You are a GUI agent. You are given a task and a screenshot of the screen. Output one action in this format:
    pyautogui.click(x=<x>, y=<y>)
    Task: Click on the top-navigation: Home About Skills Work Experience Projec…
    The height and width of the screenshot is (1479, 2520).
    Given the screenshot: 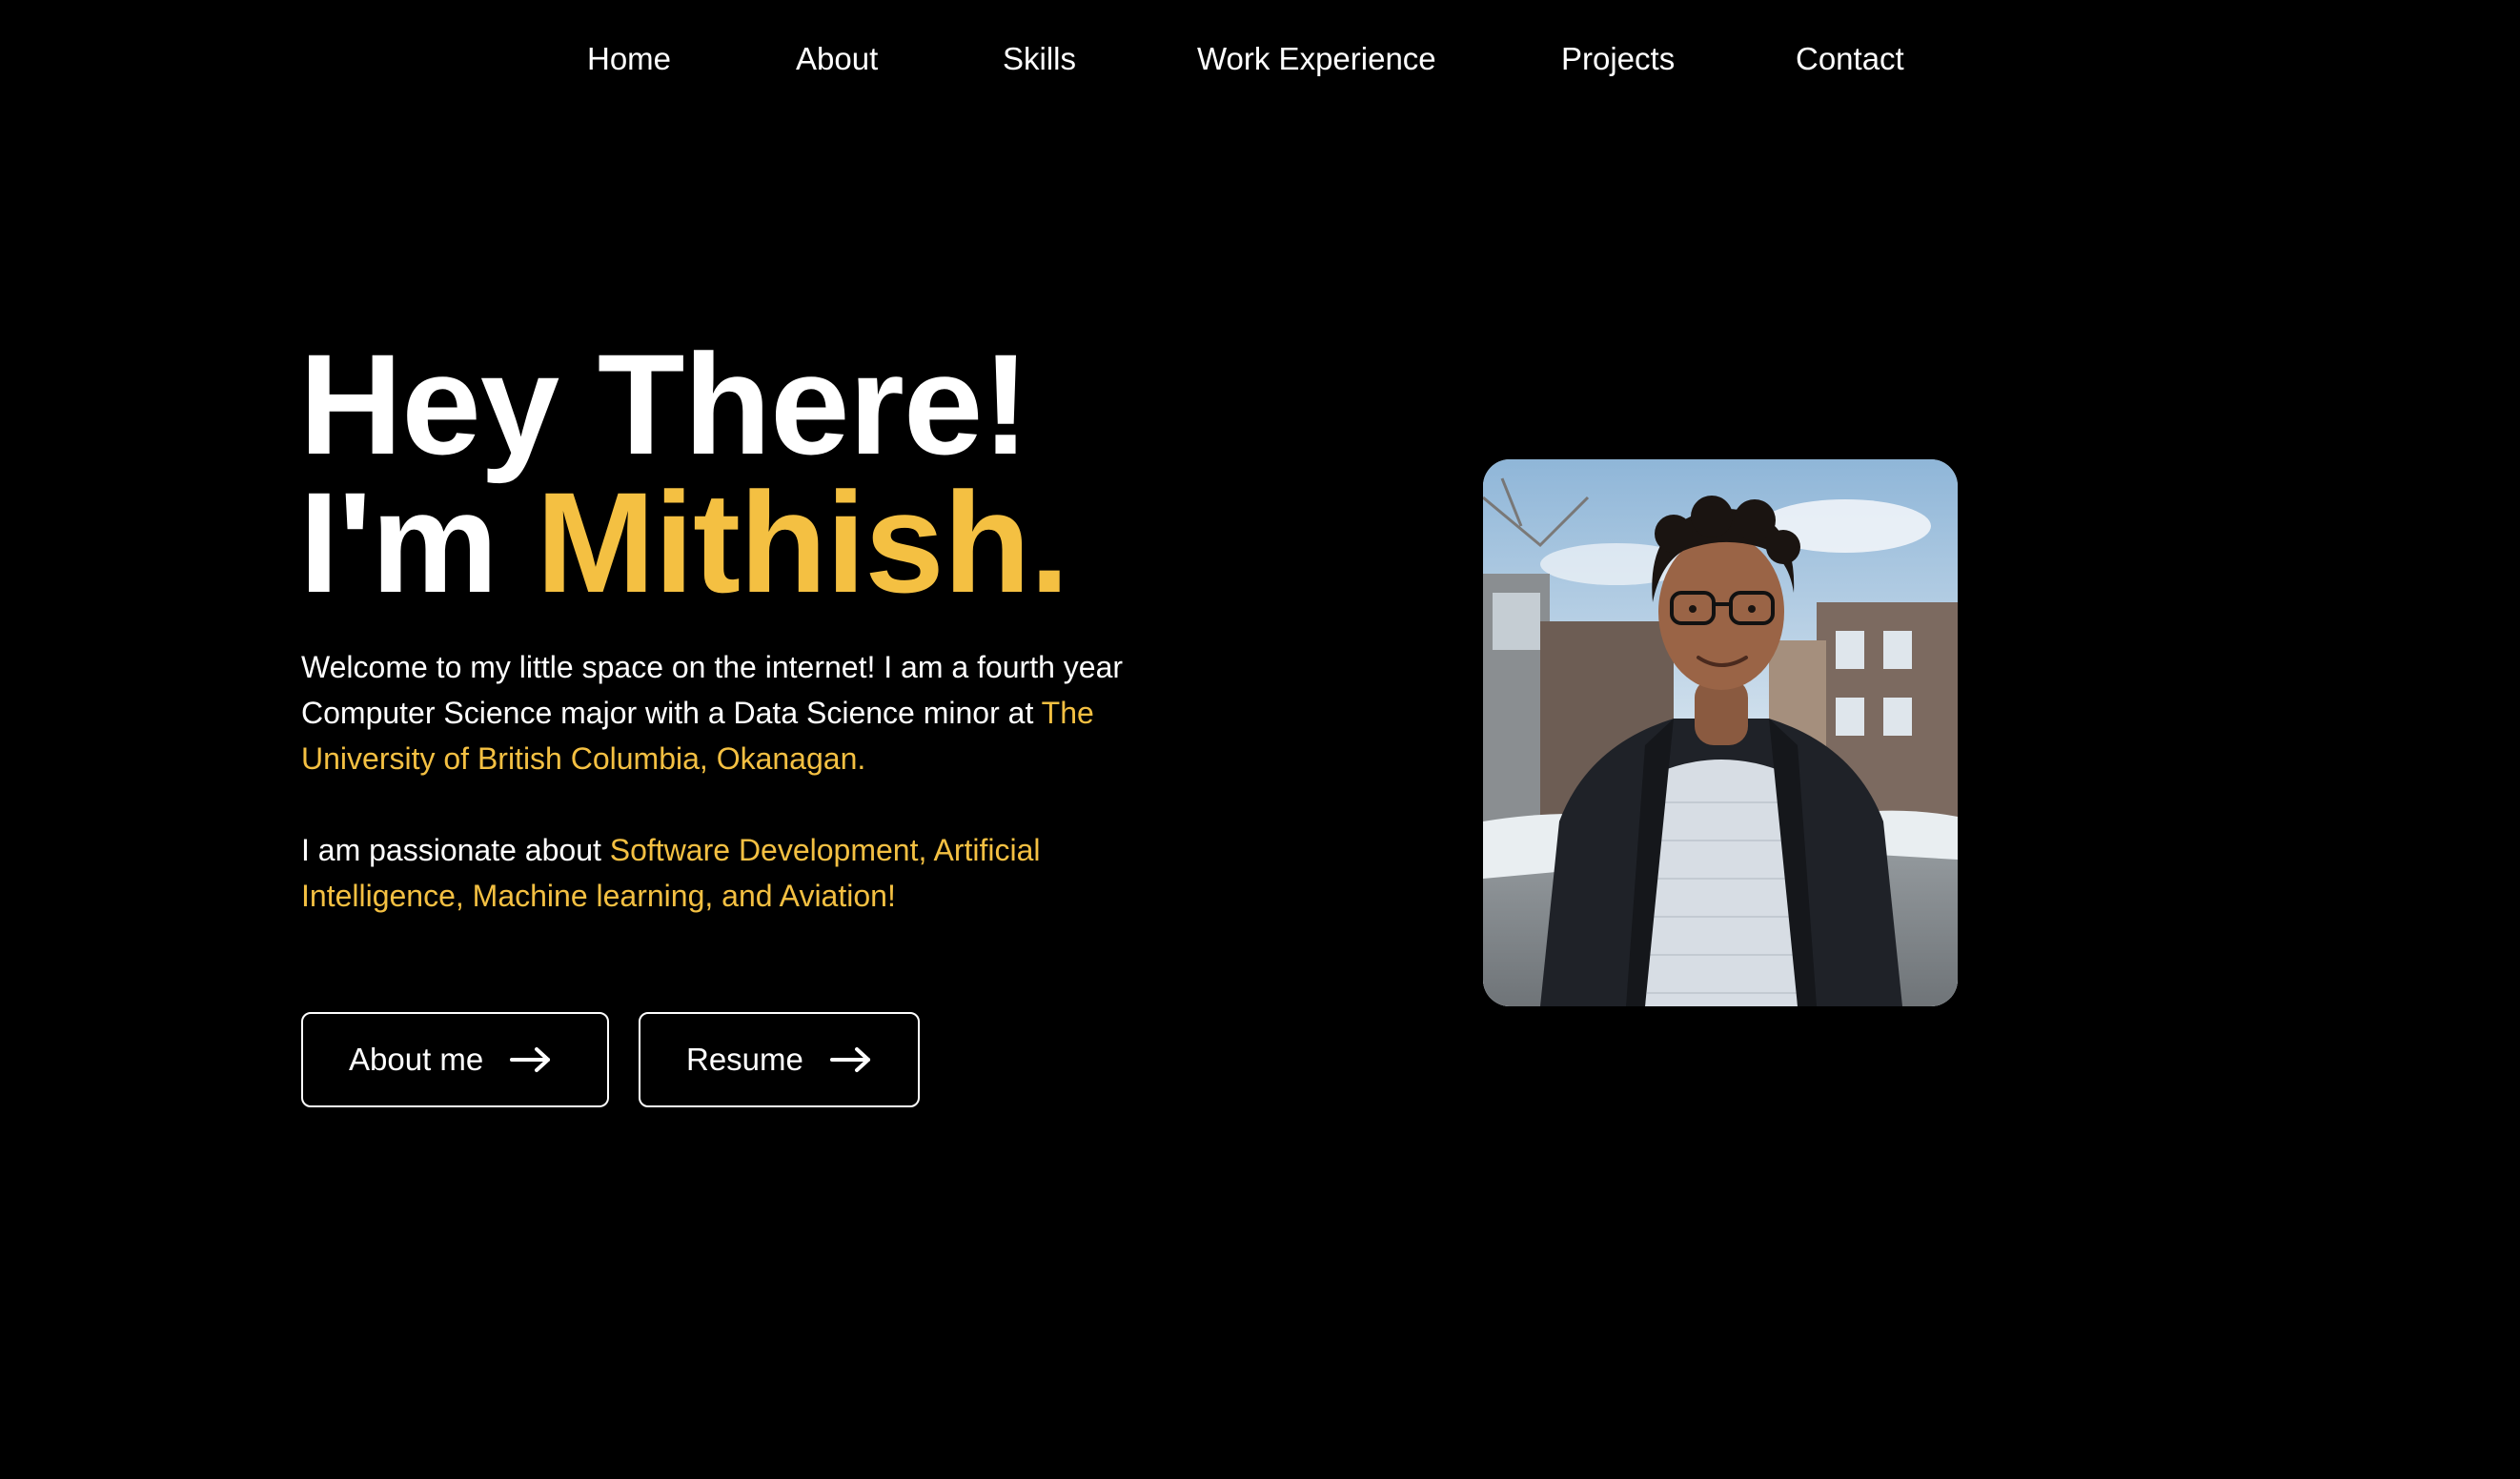 What is the action you would take?
    pyautogui.click(x=1260, y=59)
    